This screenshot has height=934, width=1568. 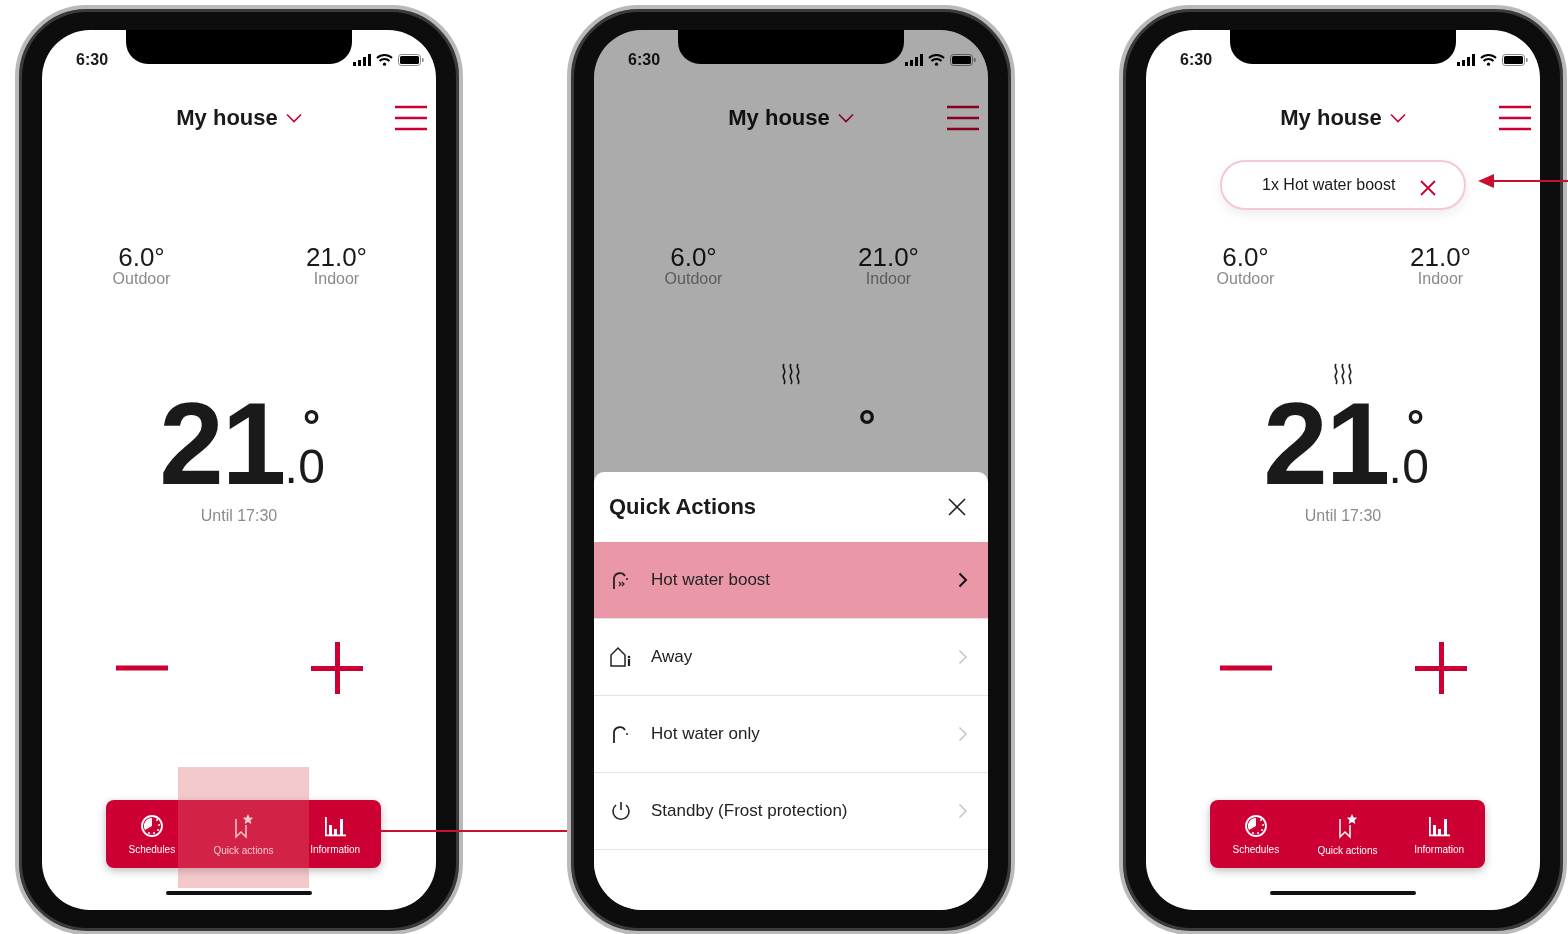 I want to click on quick-action-item: Hot water boost, so click(x=791, y=580).